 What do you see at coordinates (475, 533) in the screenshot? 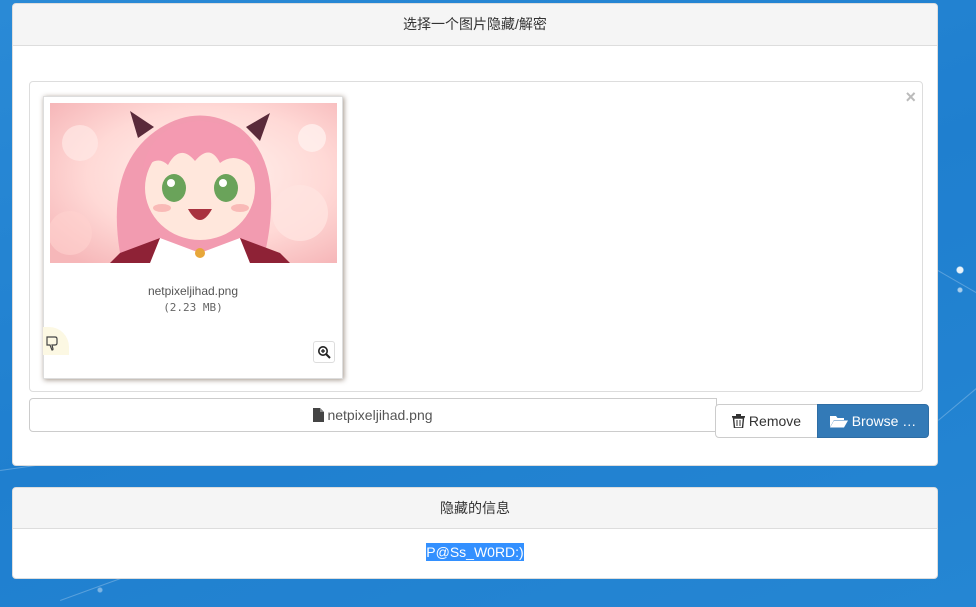
I see `hidden-message-panel: 隐藏的信息 P@Ss_W0RD:)` at bounding box center [475, 533].